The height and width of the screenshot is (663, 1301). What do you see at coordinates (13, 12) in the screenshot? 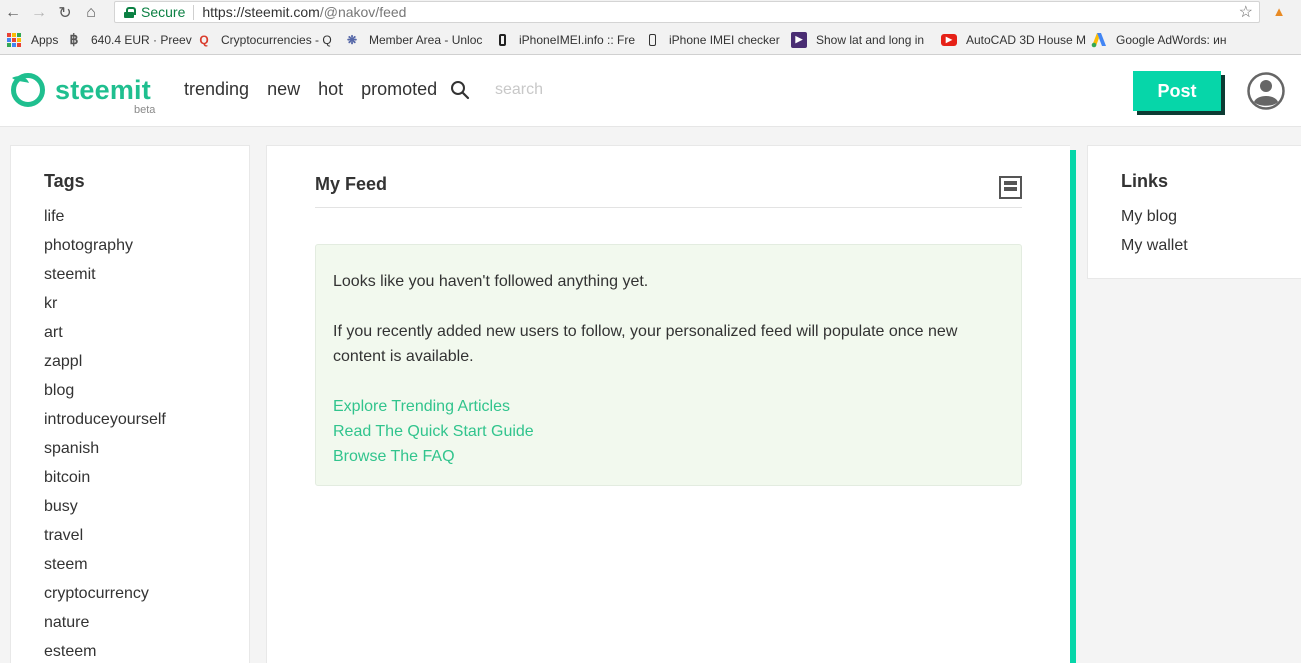
I see `back-icon: ←` at bounding box center [13, 12].